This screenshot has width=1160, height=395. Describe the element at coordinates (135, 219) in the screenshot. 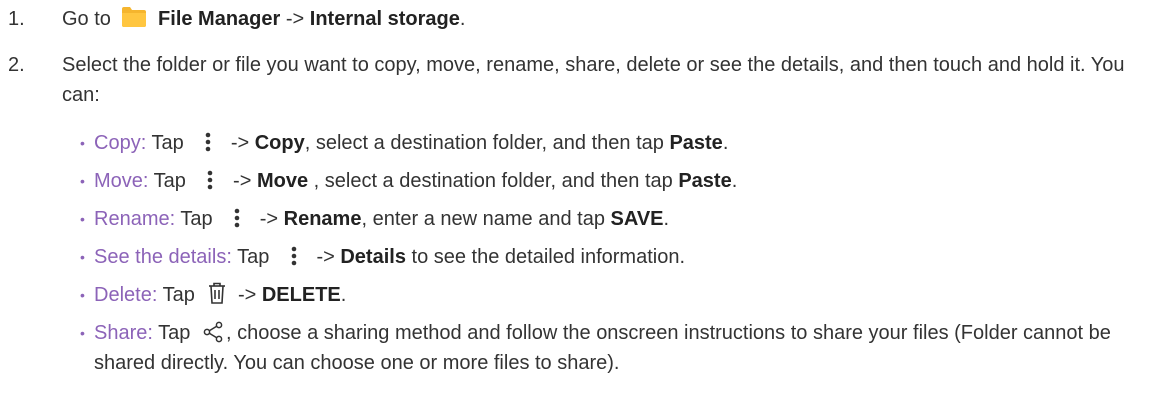

I see `option-label: Rename:` at that location.